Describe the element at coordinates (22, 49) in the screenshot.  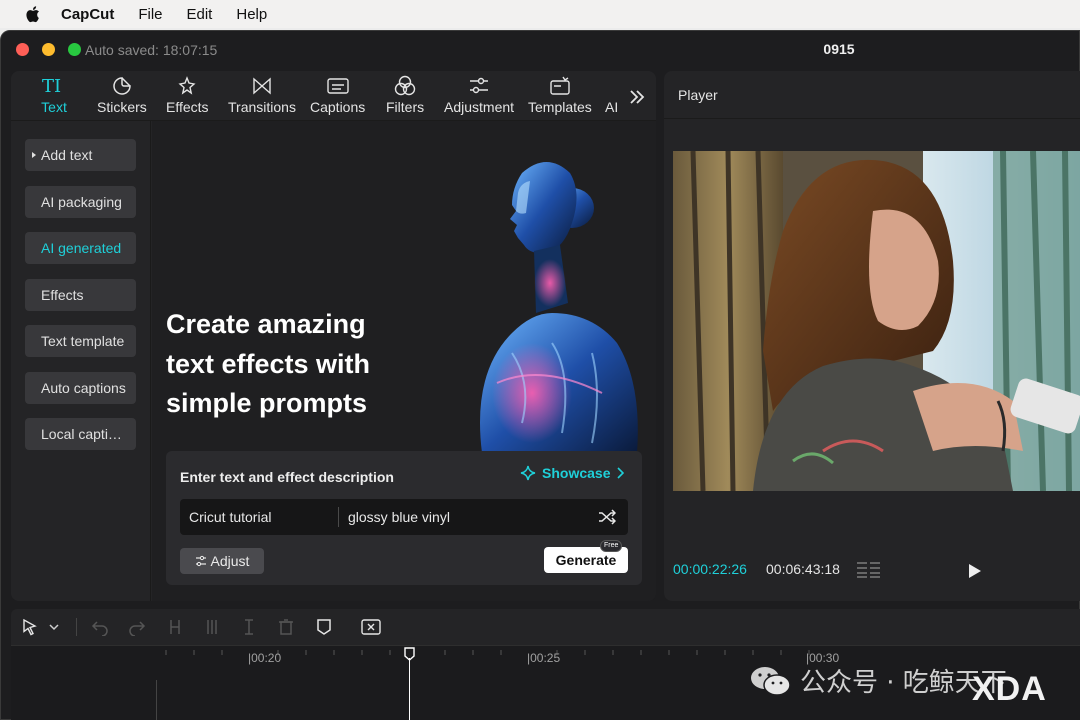
I see `close-window-button` at that location.